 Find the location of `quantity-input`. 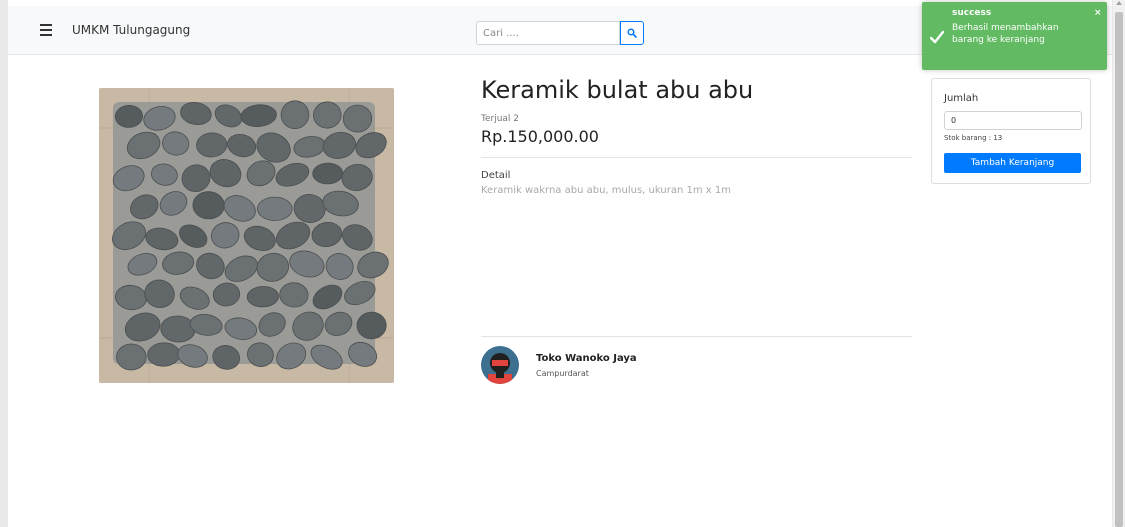

quantity-input is located at coordinates (1013, 120).